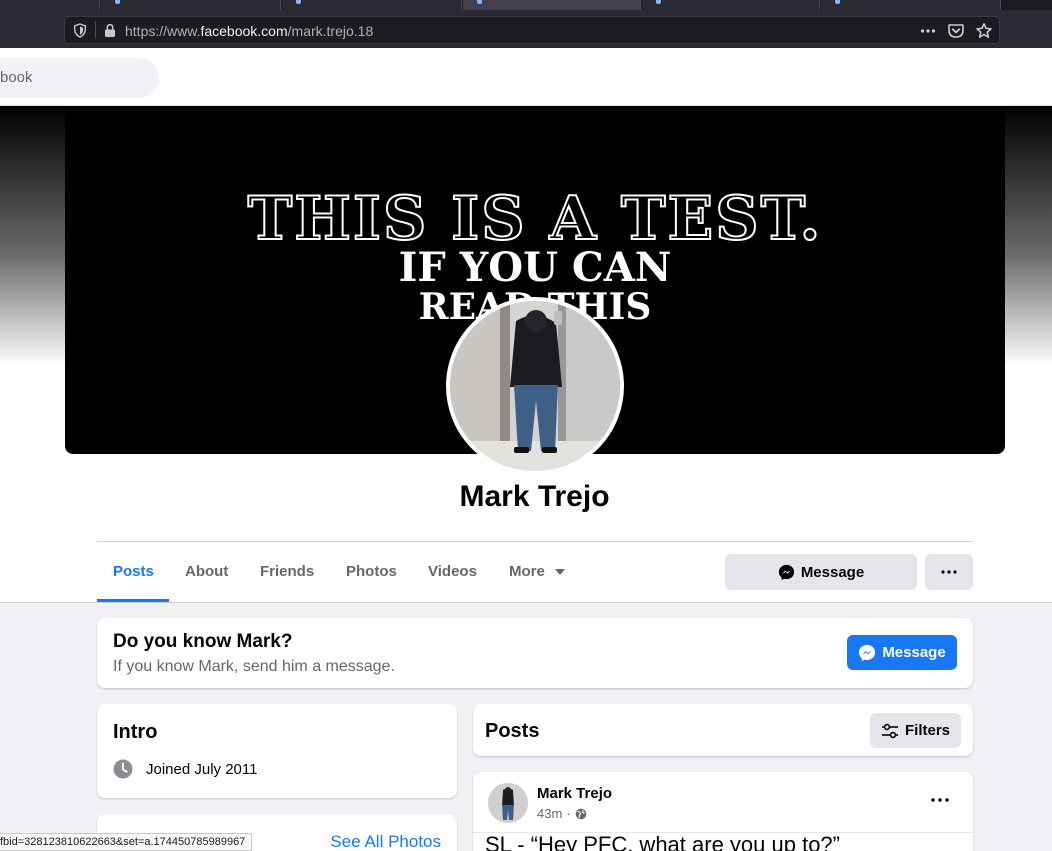 The image size is (1052, 851). I want to click on filters-label: Filters, so click(927, 730).